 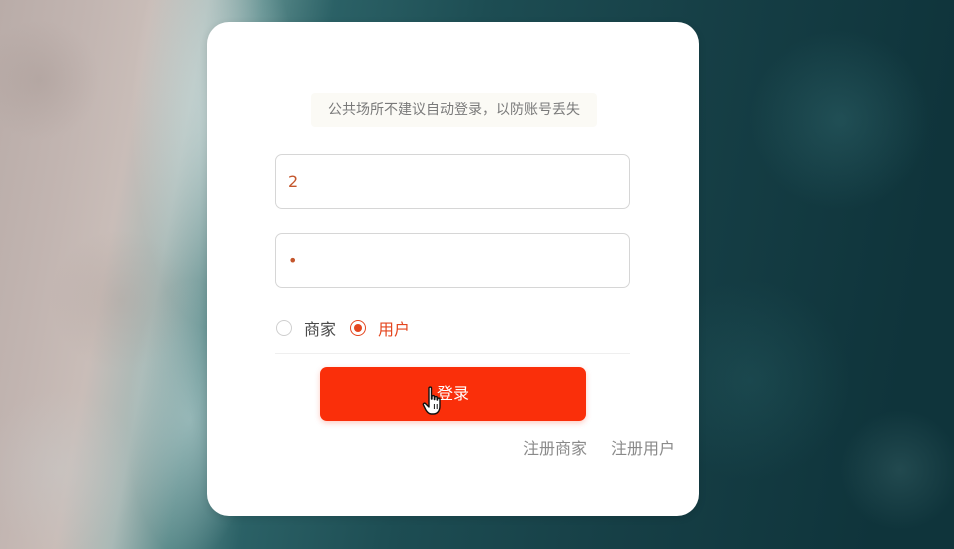 I want to click on password-field, so click(x=452, y=260).